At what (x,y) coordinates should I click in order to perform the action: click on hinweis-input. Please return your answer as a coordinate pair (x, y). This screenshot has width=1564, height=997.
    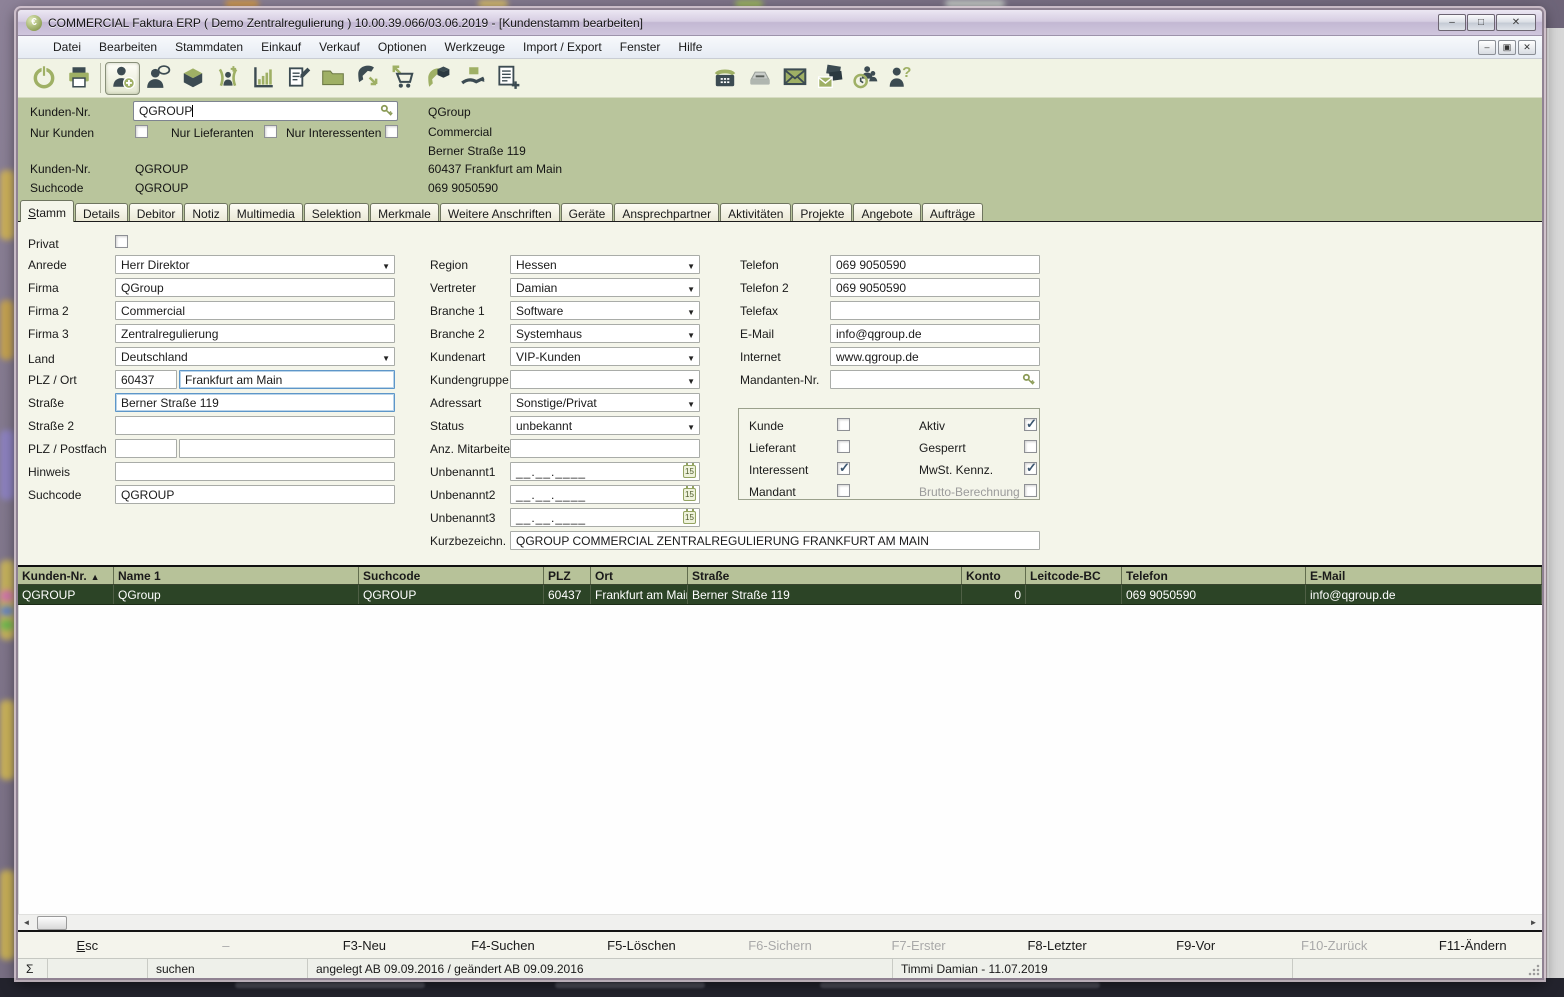
    Looking at the image, I should click on (255, 471).